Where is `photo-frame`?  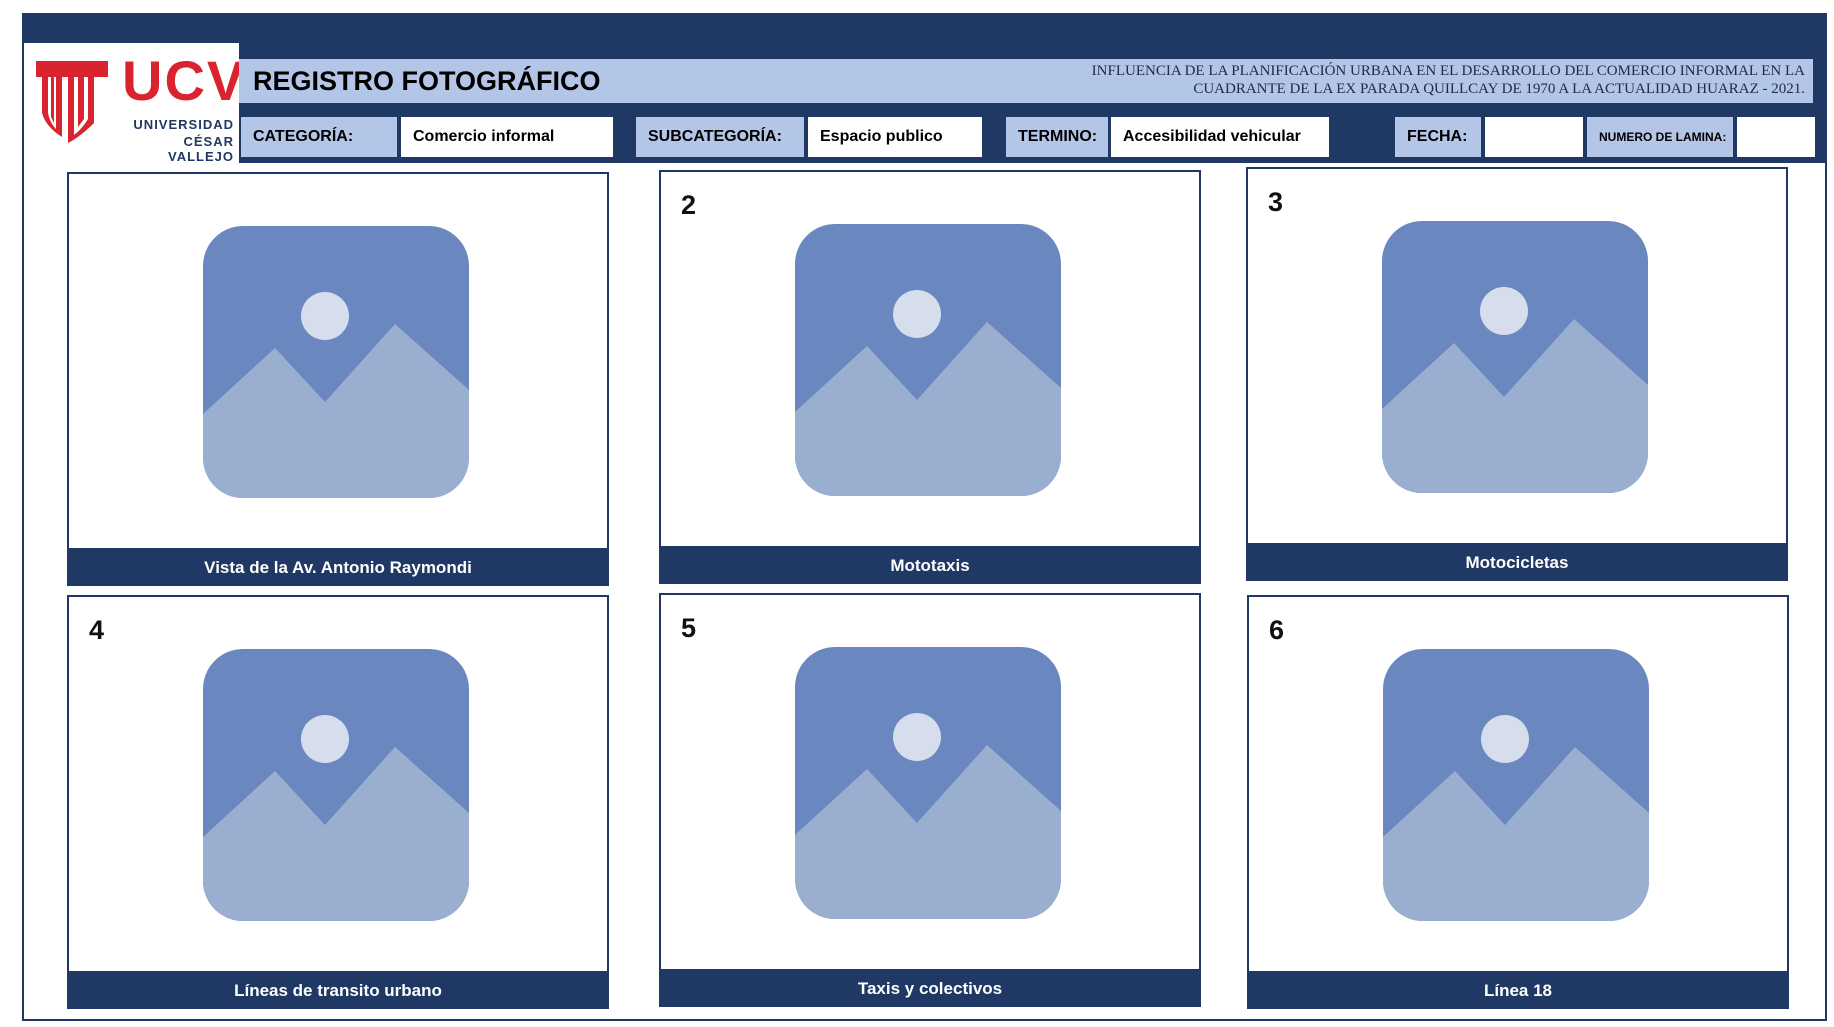
photo-frame is located at coordinates (338, 361).